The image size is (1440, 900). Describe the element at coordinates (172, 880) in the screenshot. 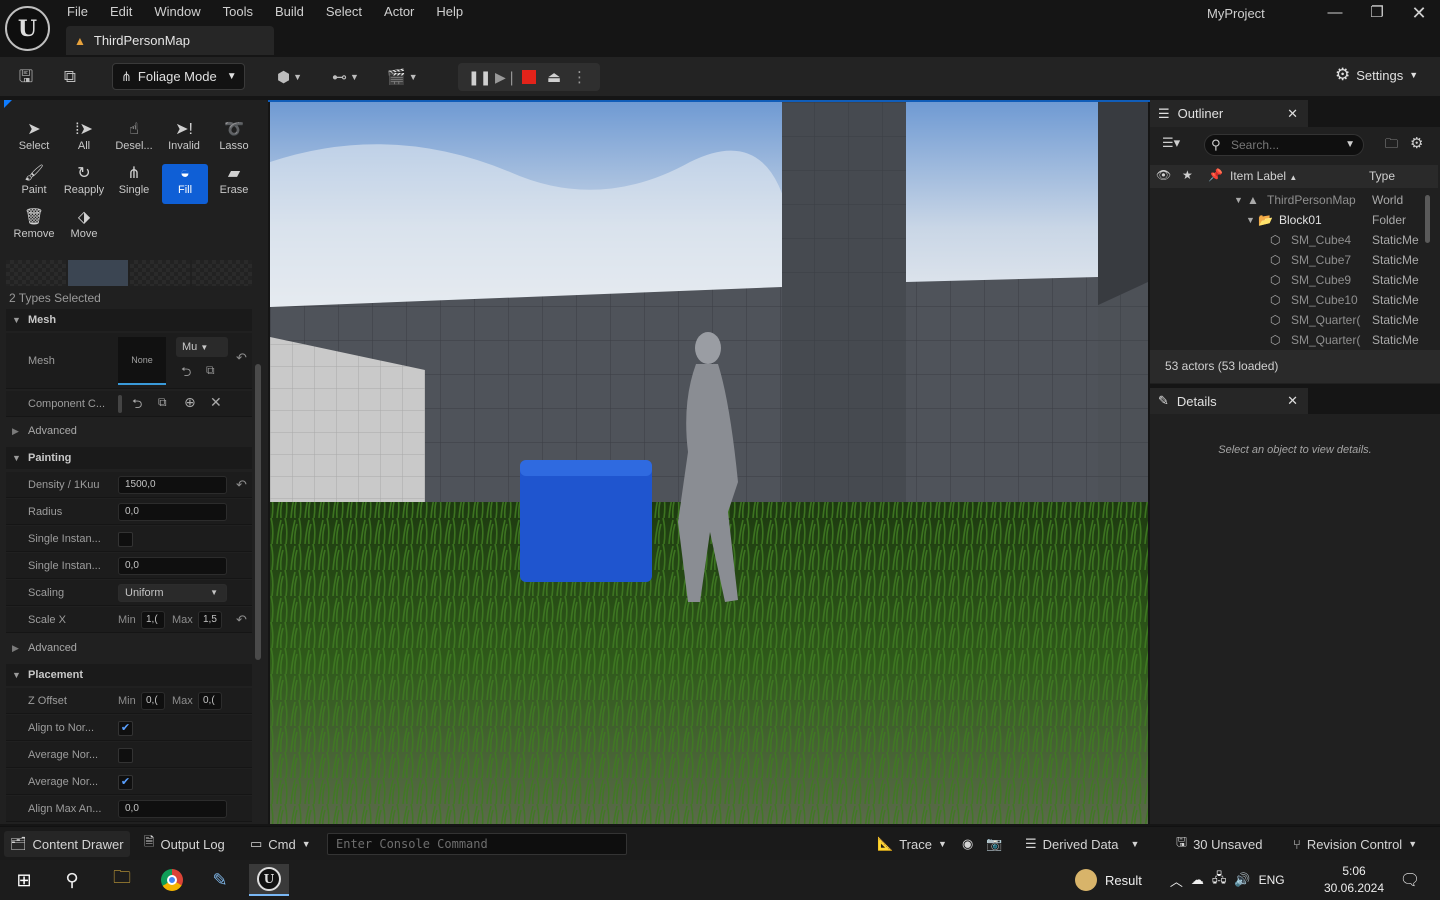

I see `chrome-icon` at that location.